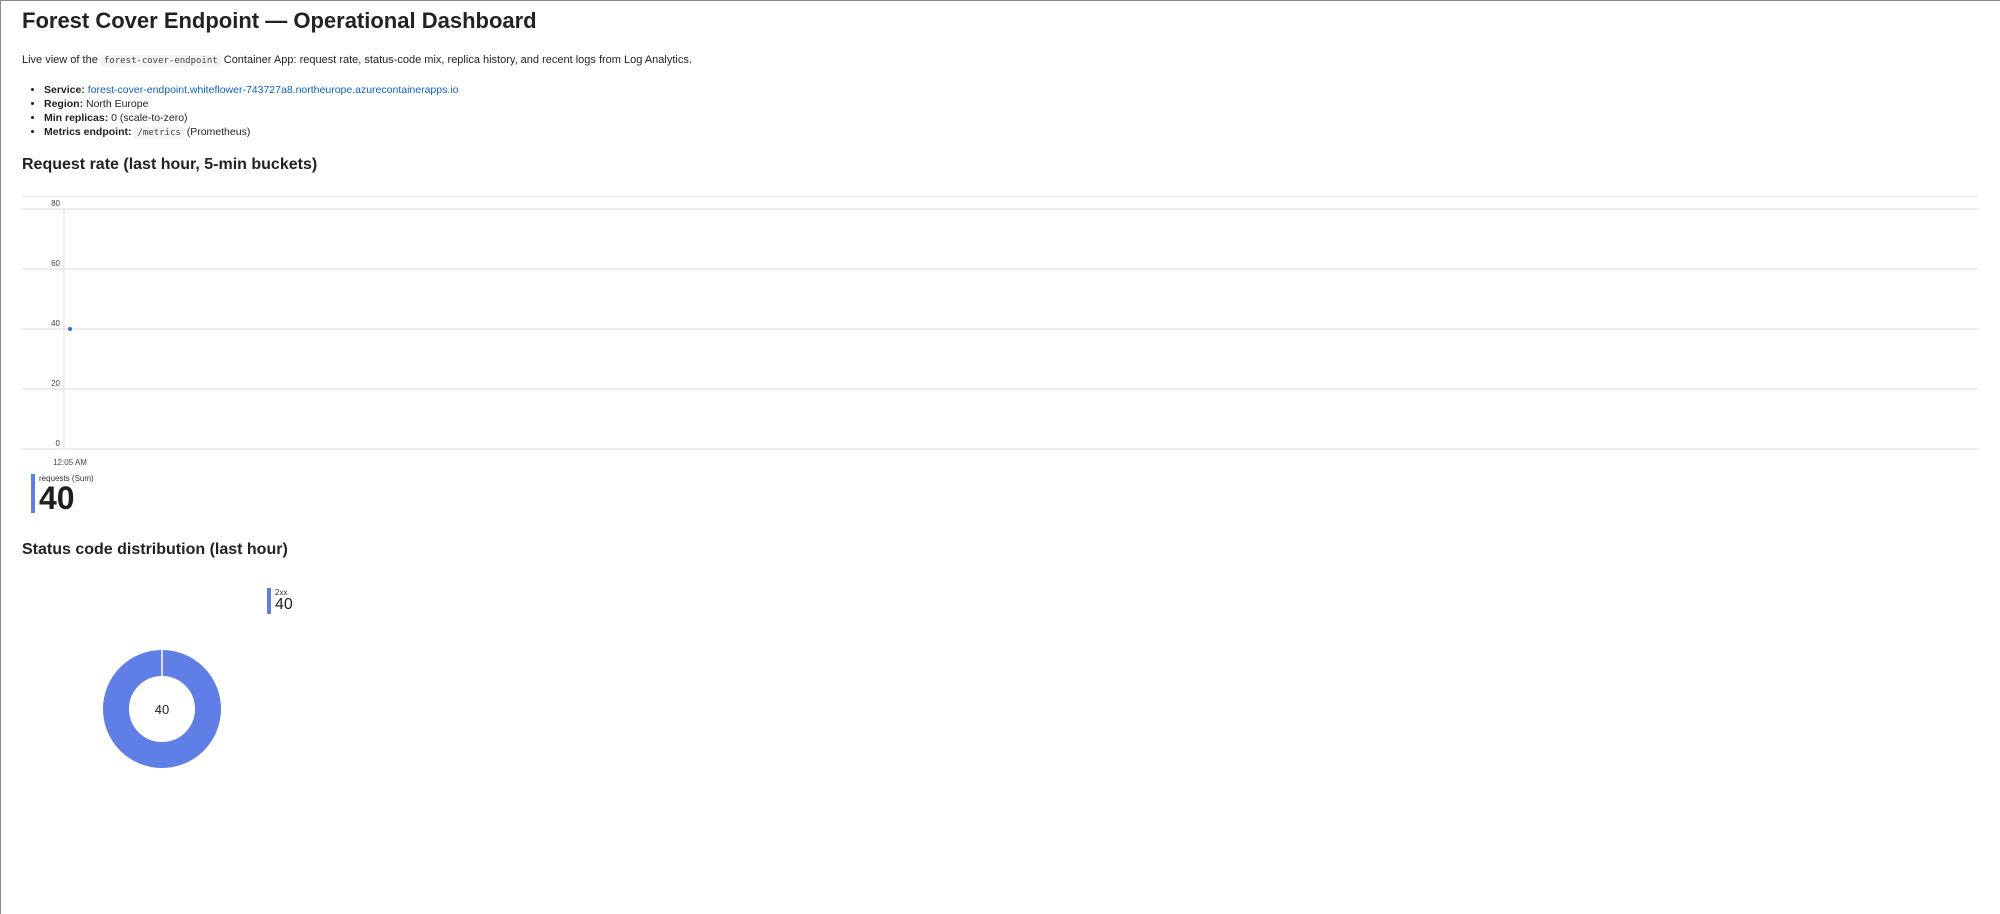 The height and width of the screenshot is (914, 2000). What do you see at coordinates (55, 263) in the screenshot?
I see `y-tick-label: 60` at bounding box center [55, 263].